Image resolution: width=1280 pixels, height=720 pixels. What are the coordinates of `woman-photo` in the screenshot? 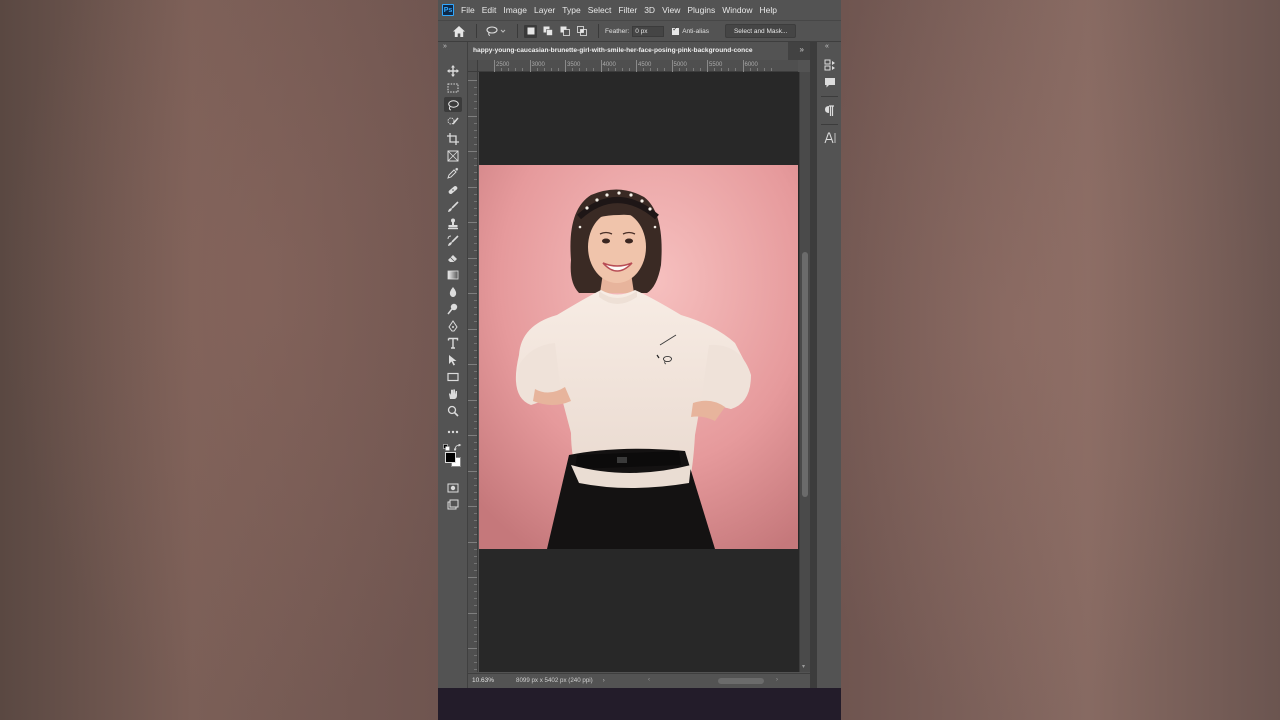 It's located at (638, 357).